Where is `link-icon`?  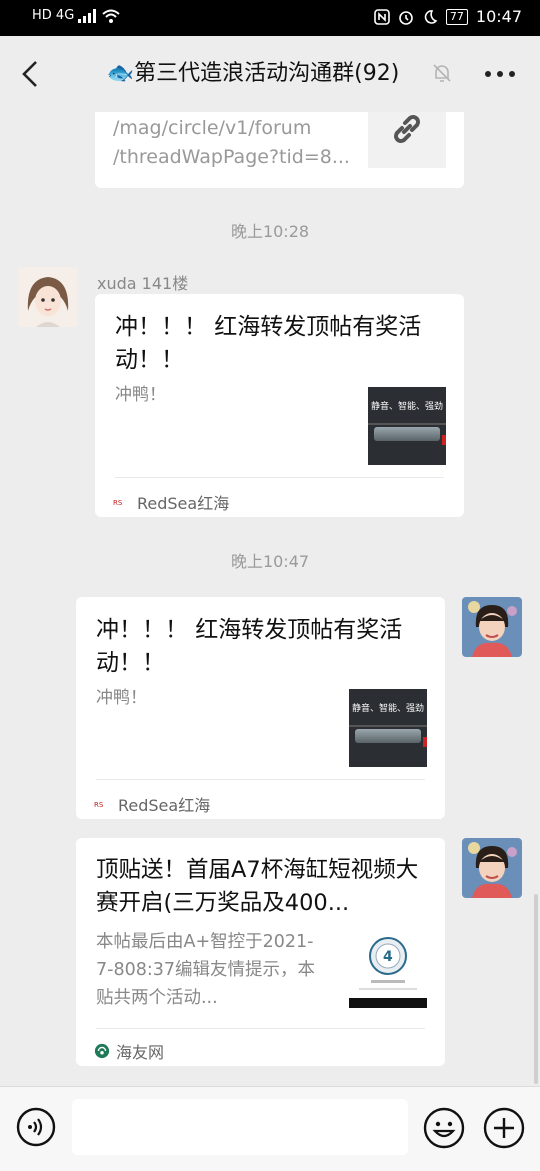 link-icon is located at coordinates (407, 129).